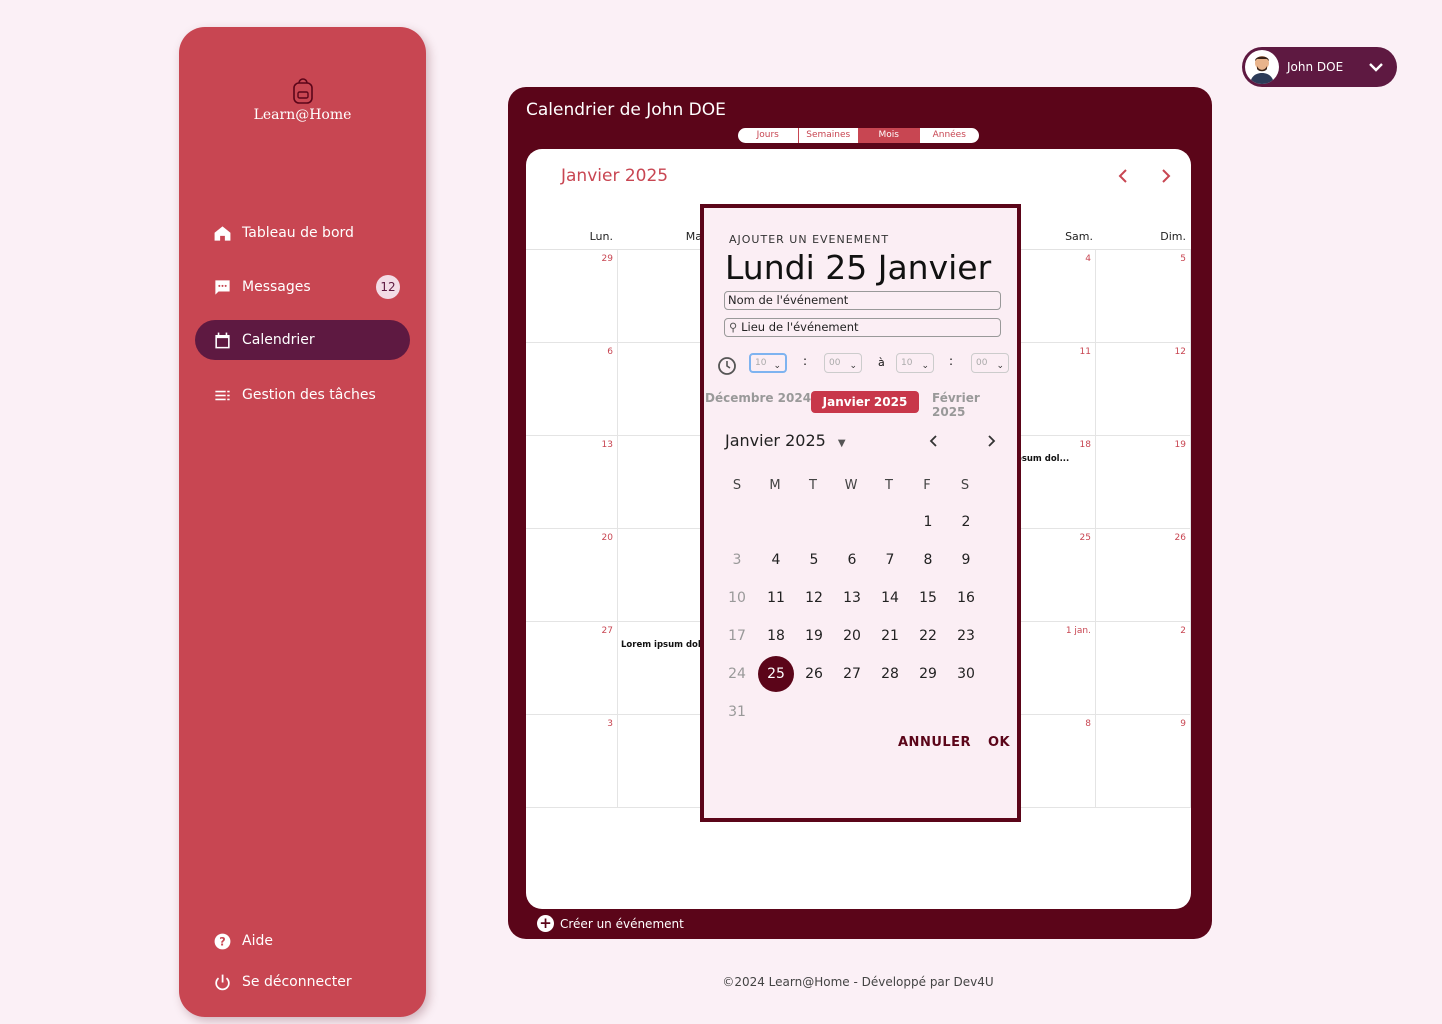  Describe the element at coordinates (1143, 482) in the screenshot. I see `day-cell: 19` at that location.